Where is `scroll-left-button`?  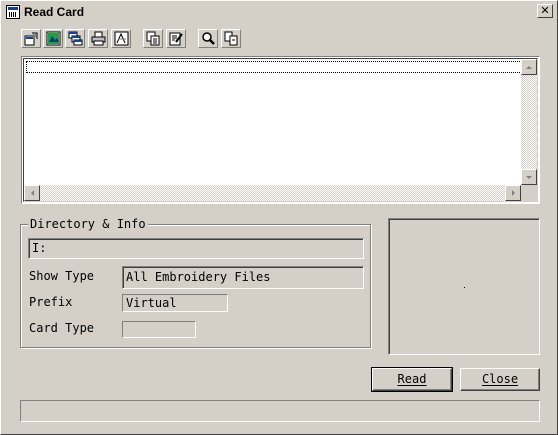 scroll-left-button is located at coordinates (32, 193).